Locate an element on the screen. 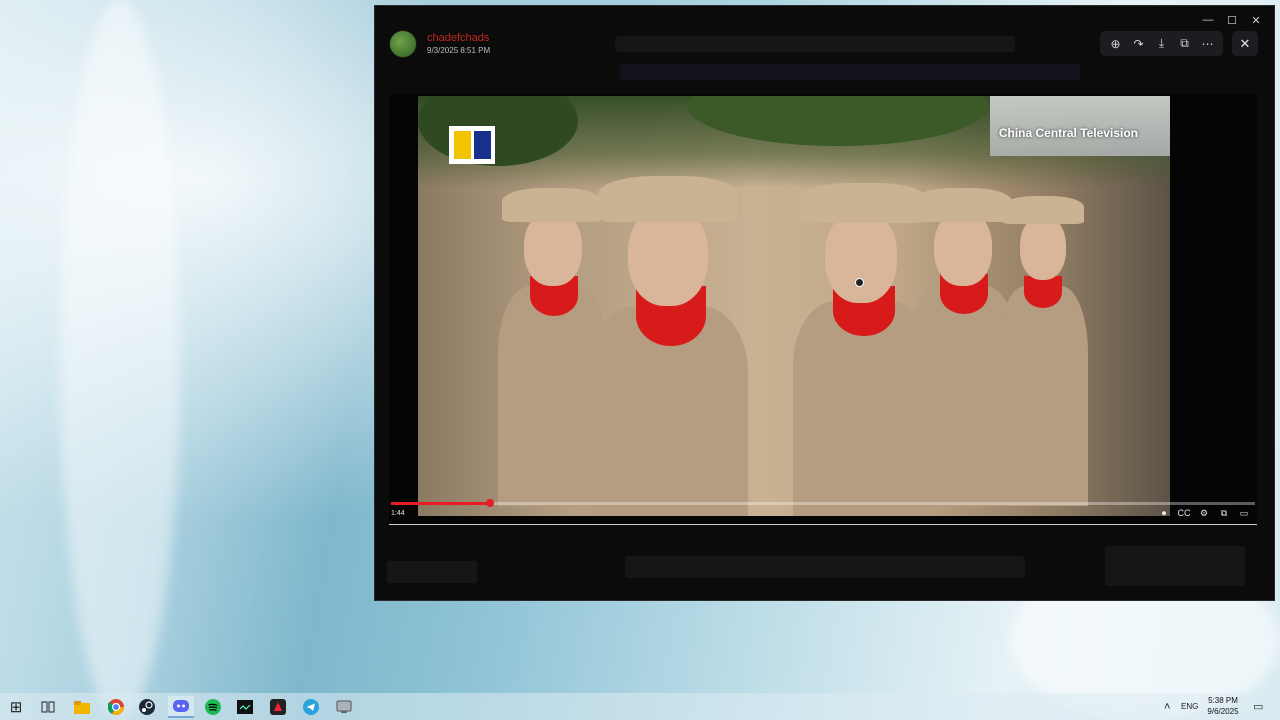  post-header: chadefchads 9/3/2025 8:51 PM is located at coordinates (439, 44).